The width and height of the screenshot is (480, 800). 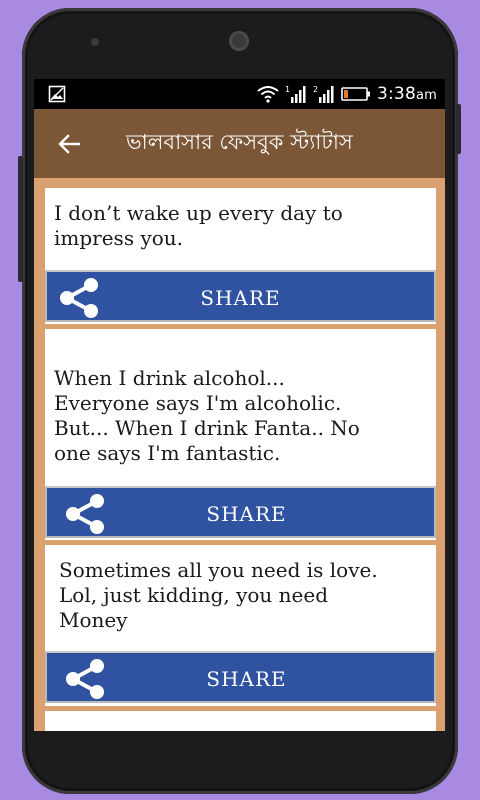 What do you see at coordinates (406, 94) in the screenshot?
I see `clock: 3:38am` at bounding box center [406, 94].